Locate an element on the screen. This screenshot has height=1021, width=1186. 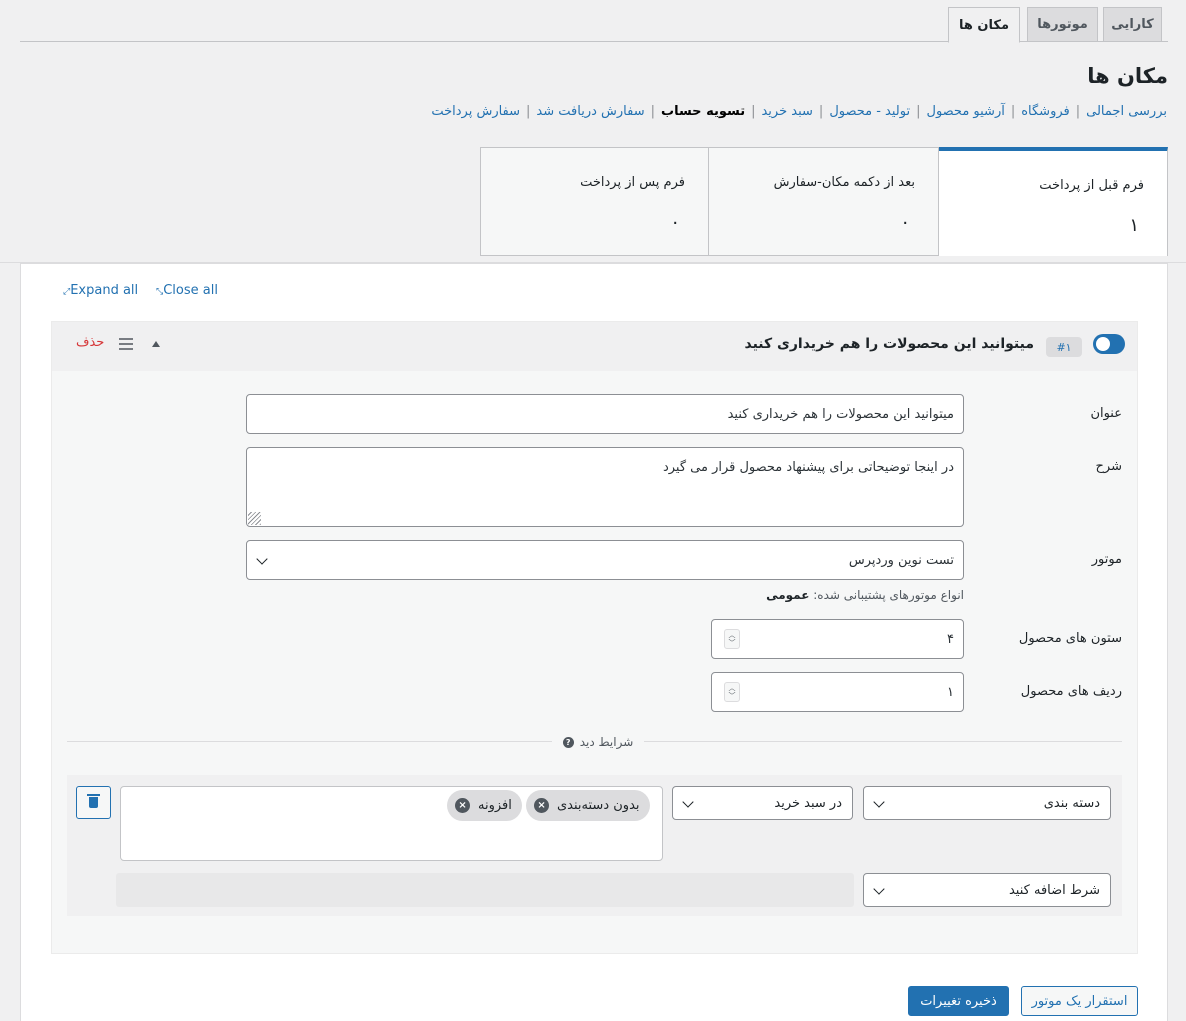
engine-label: موتور is located at coordinates (1106, 559).